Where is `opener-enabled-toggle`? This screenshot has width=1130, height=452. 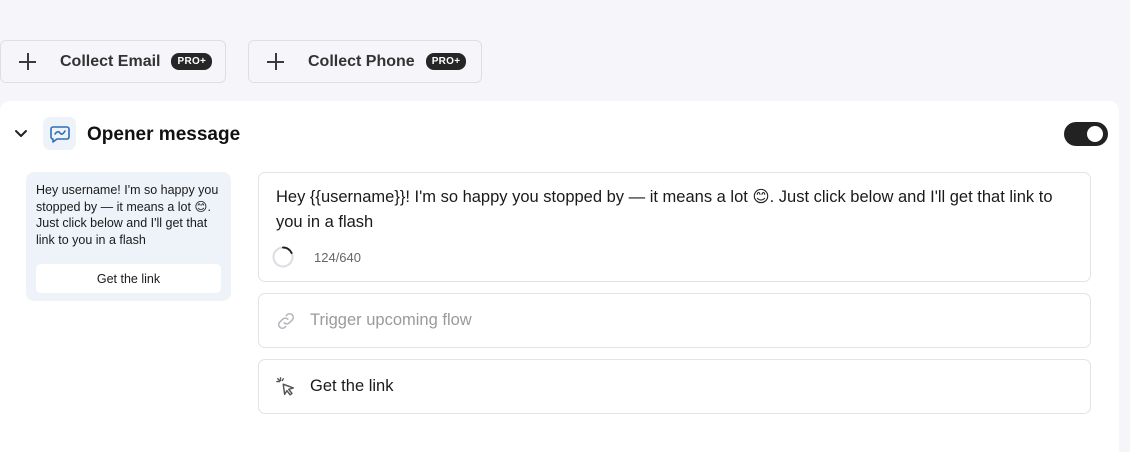
opener-enabled-toggle is located at coordinates (1086, 134).